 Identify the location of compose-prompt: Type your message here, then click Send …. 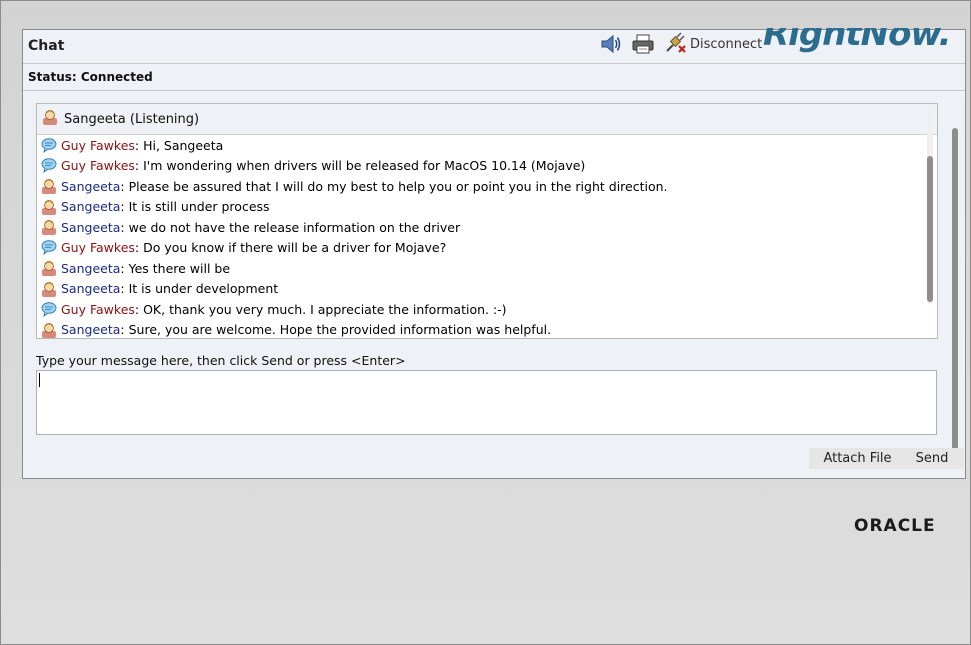
(221, 360).